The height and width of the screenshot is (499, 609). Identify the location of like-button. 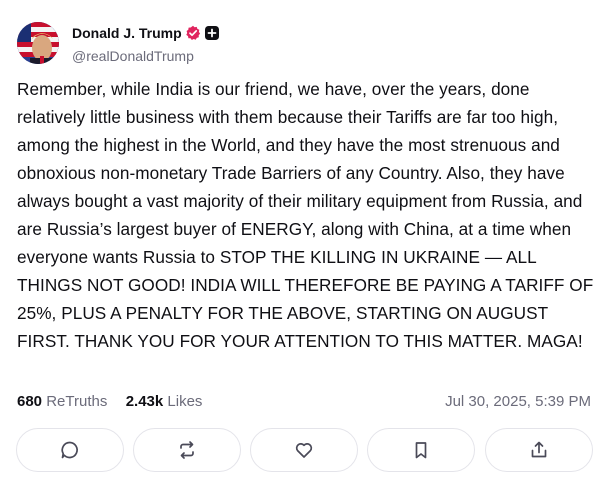
(304, 450).